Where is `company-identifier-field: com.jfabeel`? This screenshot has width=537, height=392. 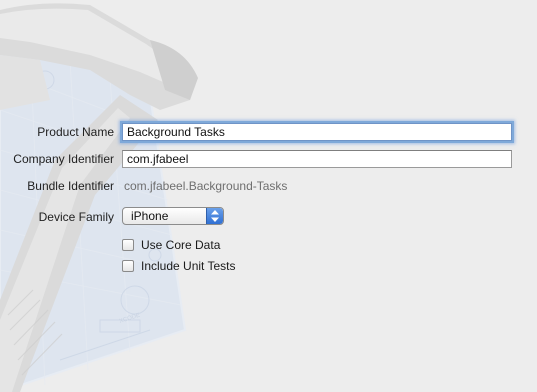 company-identifier-field: com.jfabeel is located at coordinates (317, 159).